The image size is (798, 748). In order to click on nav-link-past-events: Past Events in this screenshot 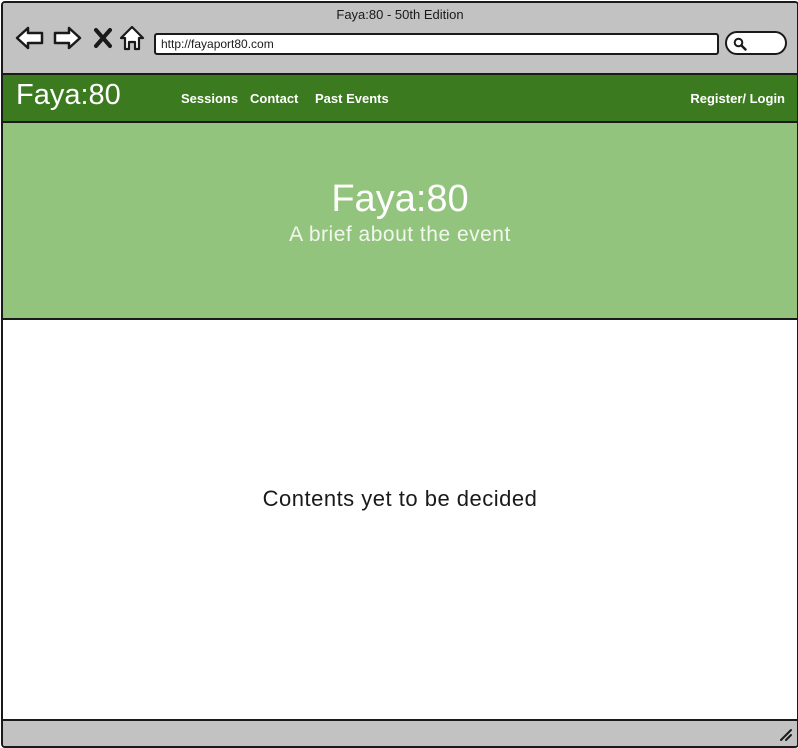, I will do `click(352, 98)`.